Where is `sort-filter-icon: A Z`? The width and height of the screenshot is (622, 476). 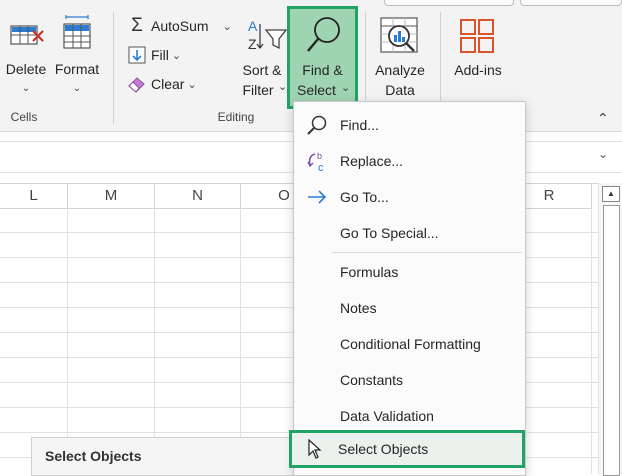 sort-filter-icon: A Z is located at coordinates (268, 37).